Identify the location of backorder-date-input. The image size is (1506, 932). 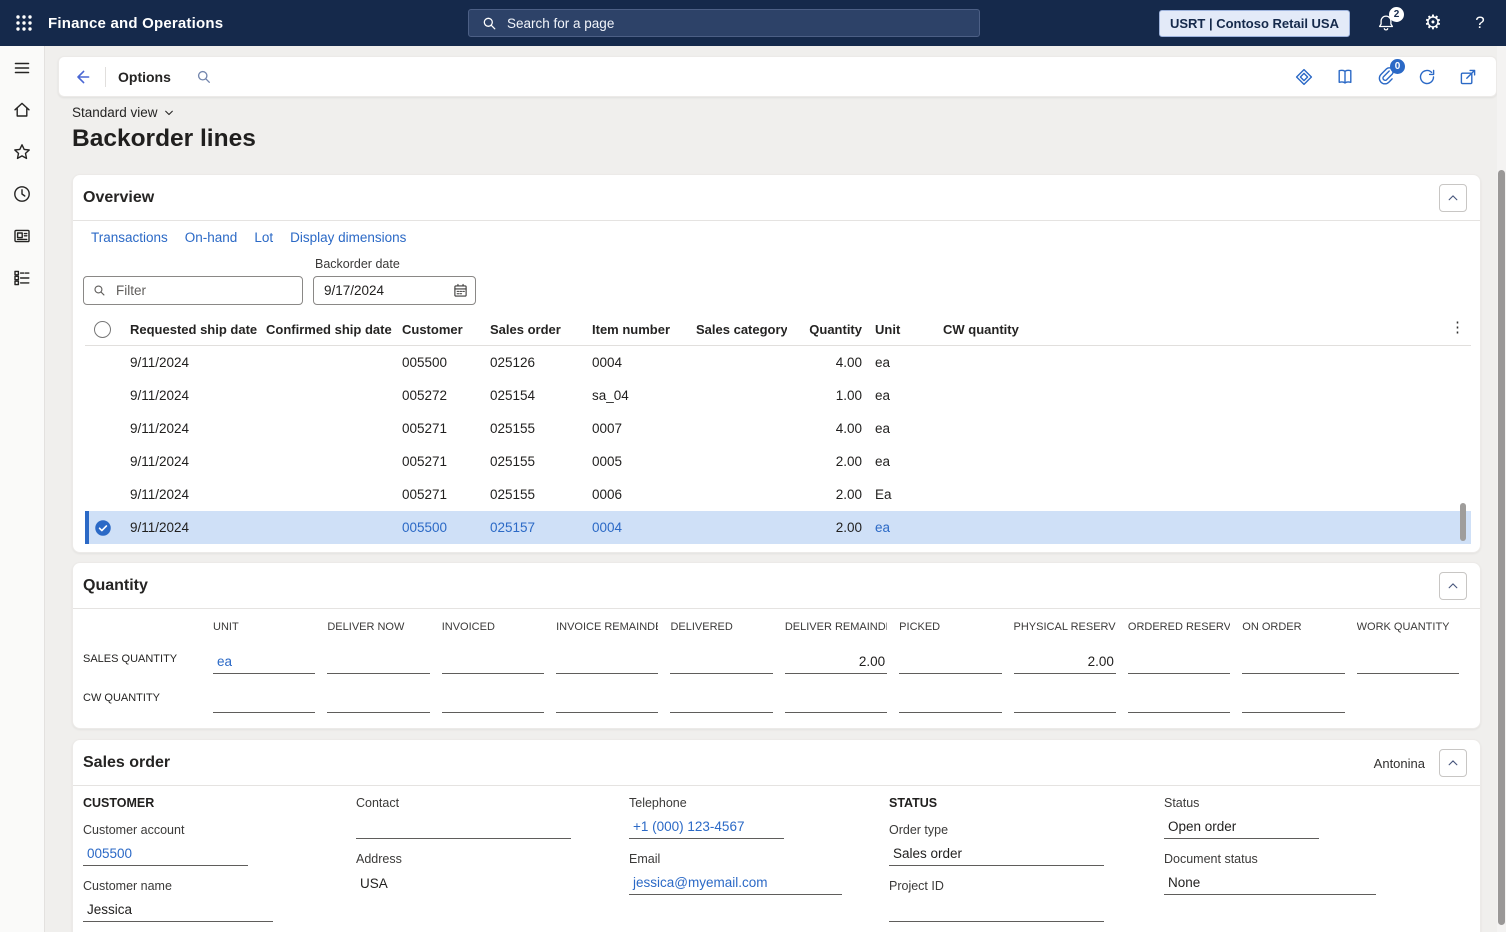
(376, 290).